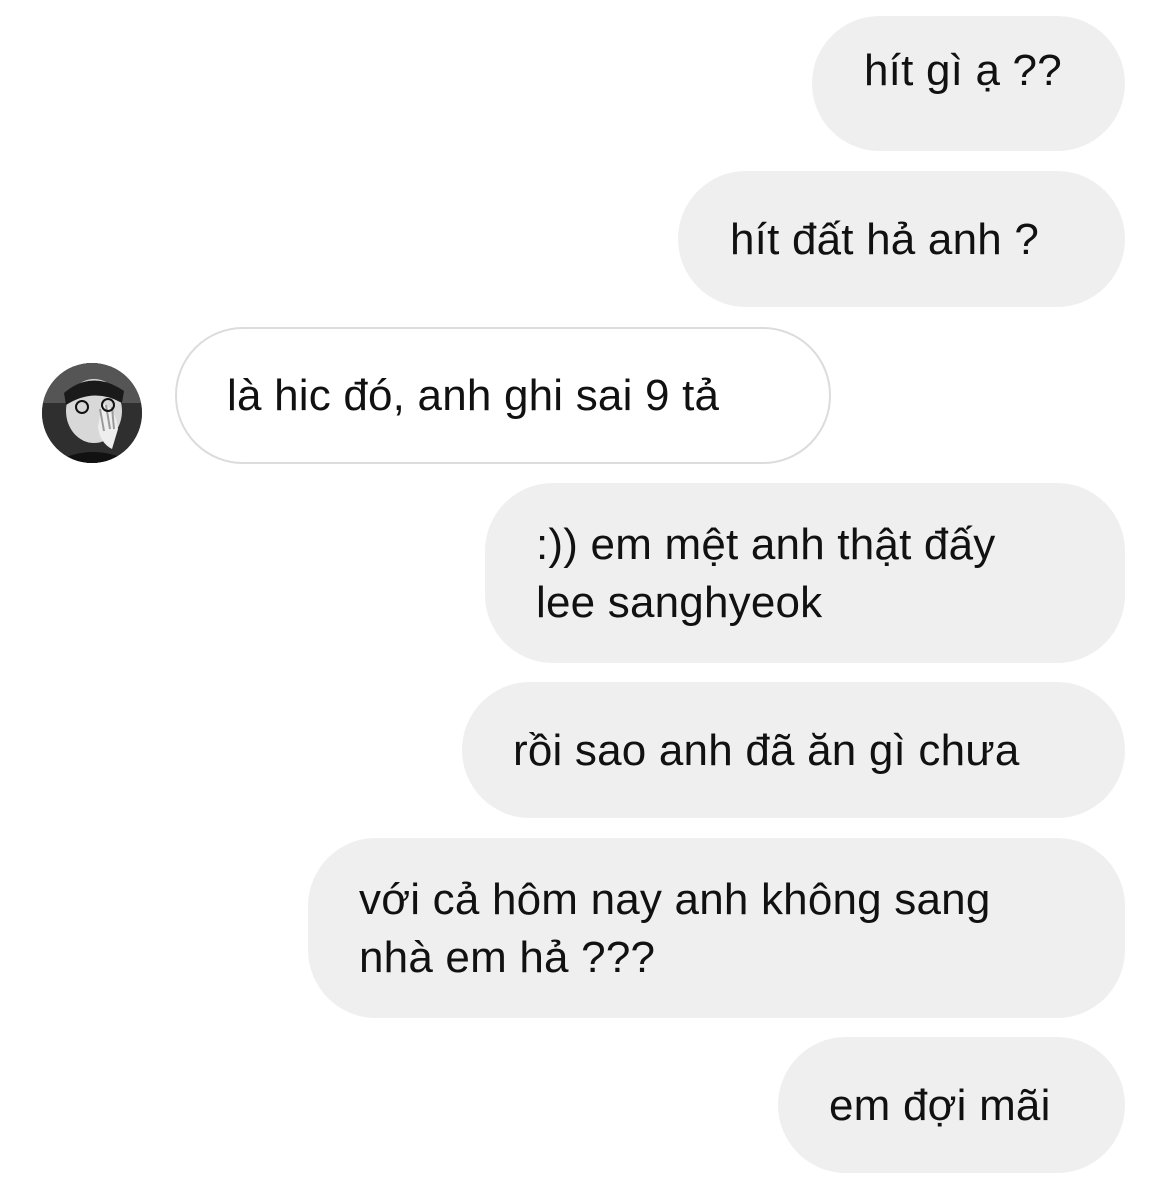 This screenshot has height=1186, width=1169. I want to click on message-bubble-outgoing: rồi sao anh đã ăn gì chưa, so click(793, 750).